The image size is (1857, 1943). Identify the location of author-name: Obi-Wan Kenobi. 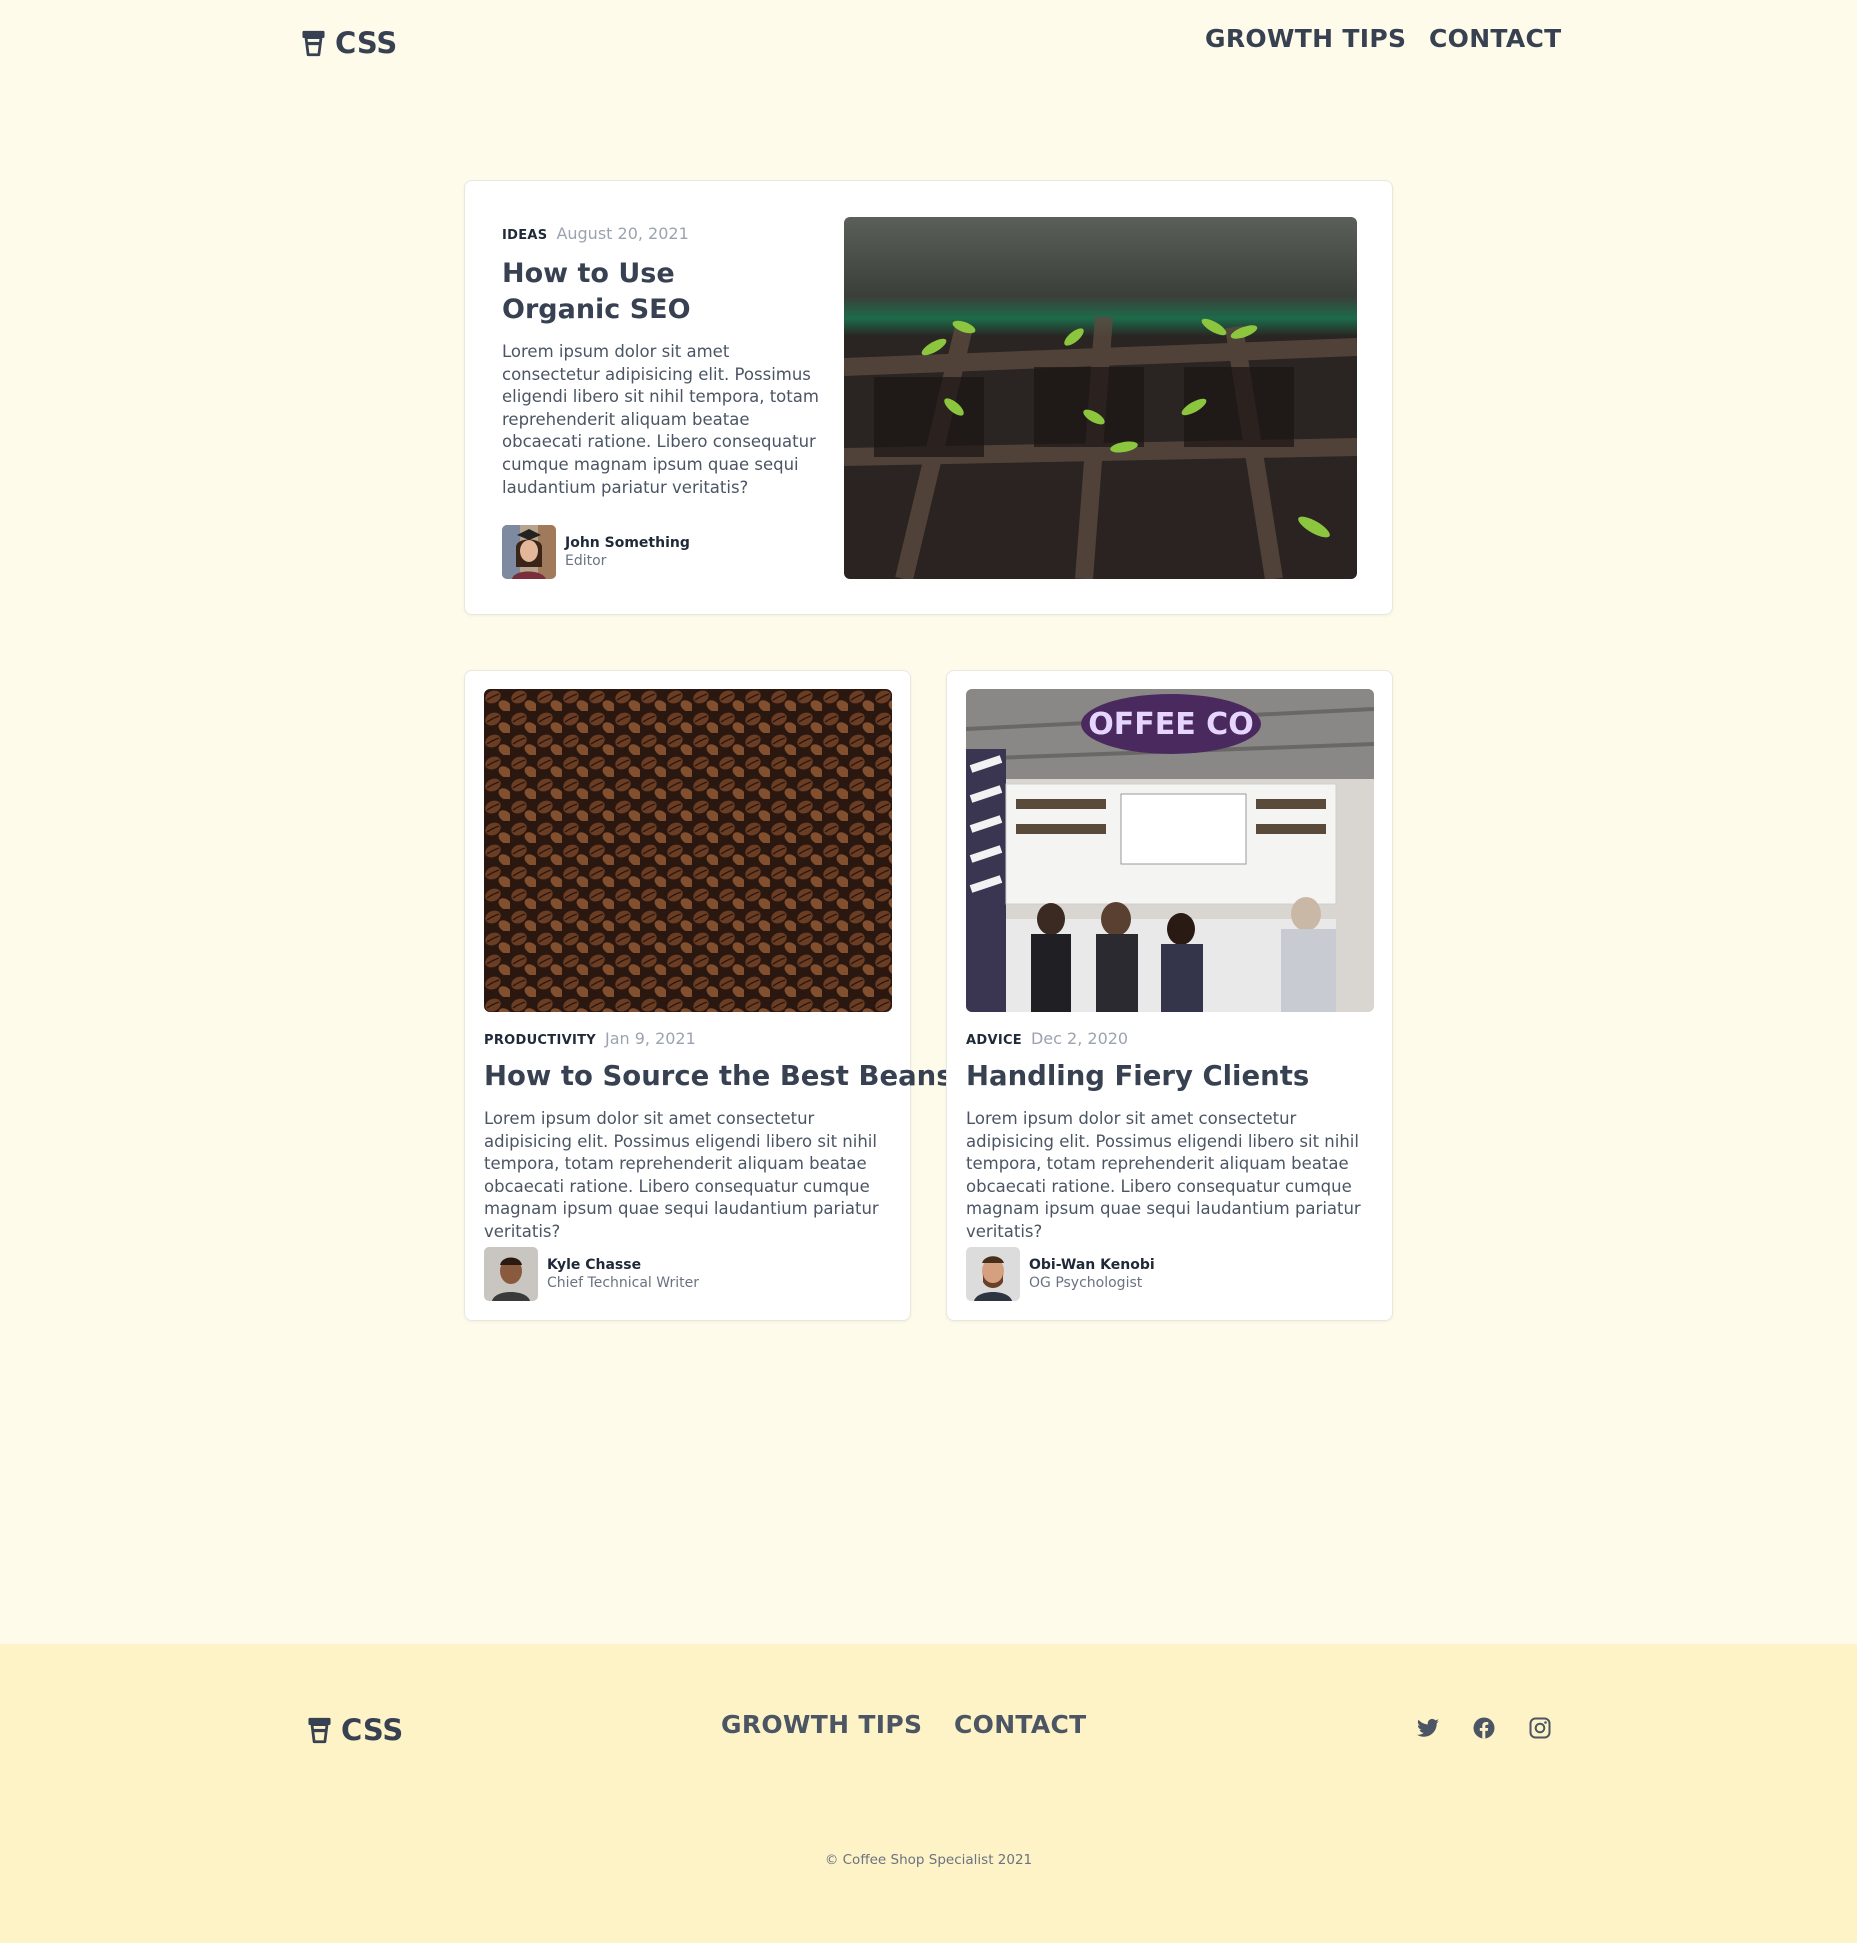
(1092, 1265).